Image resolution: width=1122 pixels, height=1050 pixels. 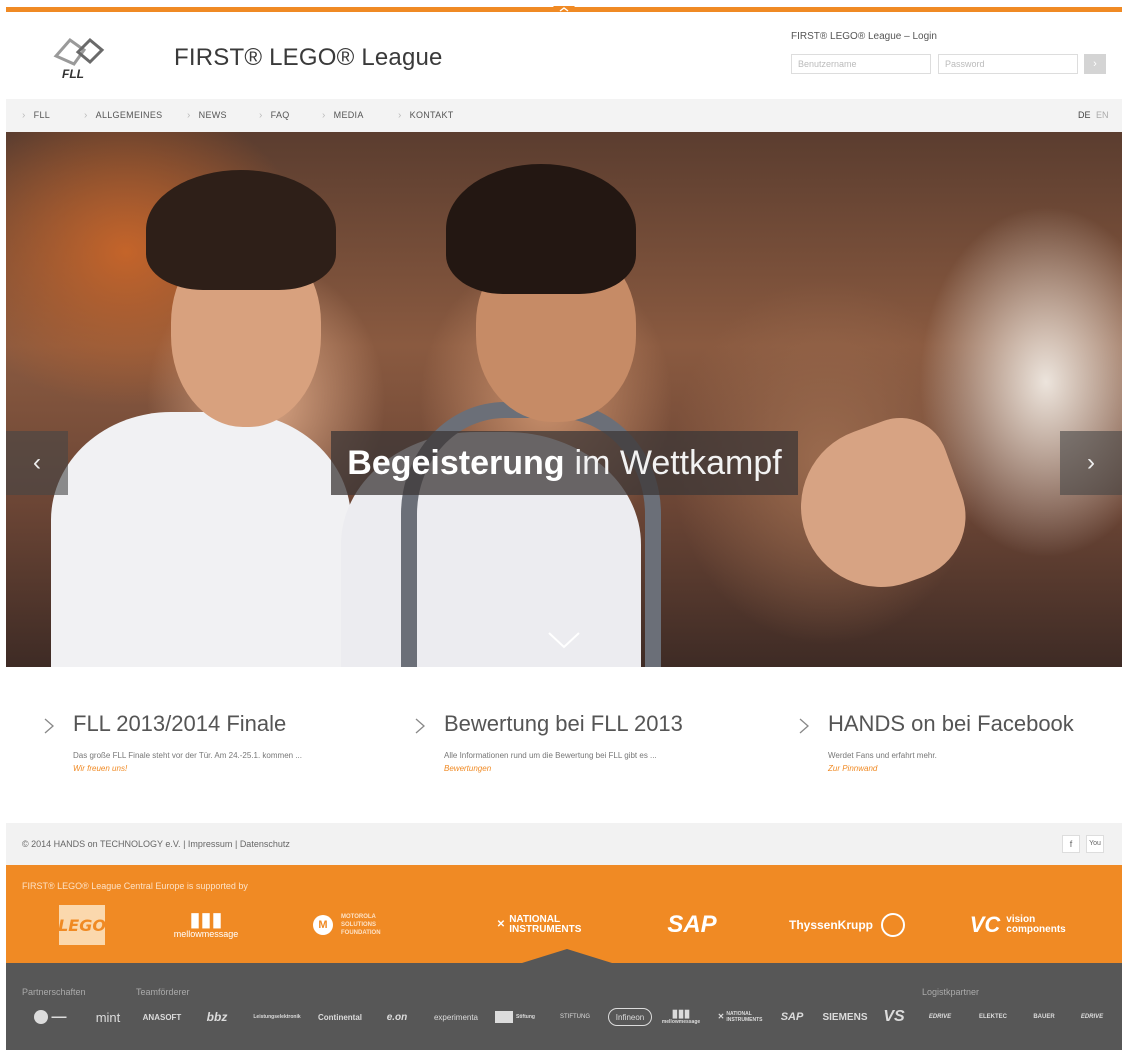 I want to click on thyssenkrupp-icon, so click(x=893, y=925).